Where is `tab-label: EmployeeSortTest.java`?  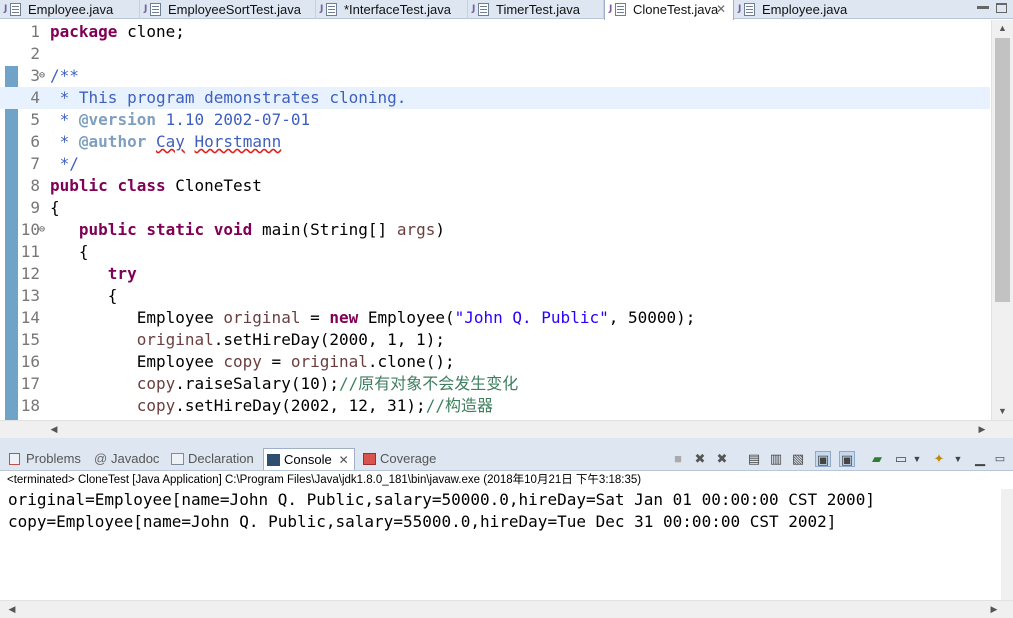 tab-label: EmployeeSortTest.java is located at coordinates (234, 9).